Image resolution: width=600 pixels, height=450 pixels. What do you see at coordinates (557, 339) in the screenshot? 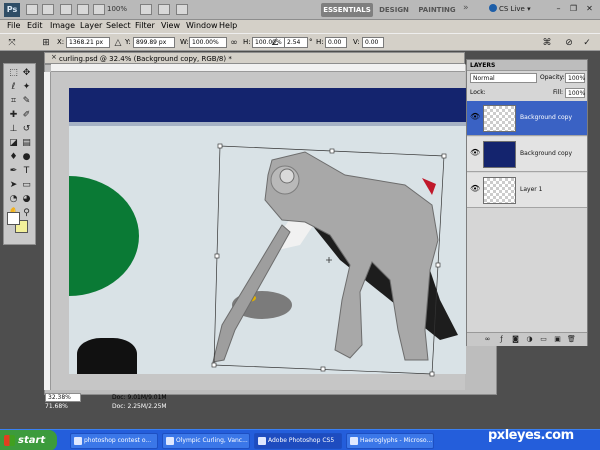
I see `new-layer-icon: ▣` at bounding box center [557, 339].